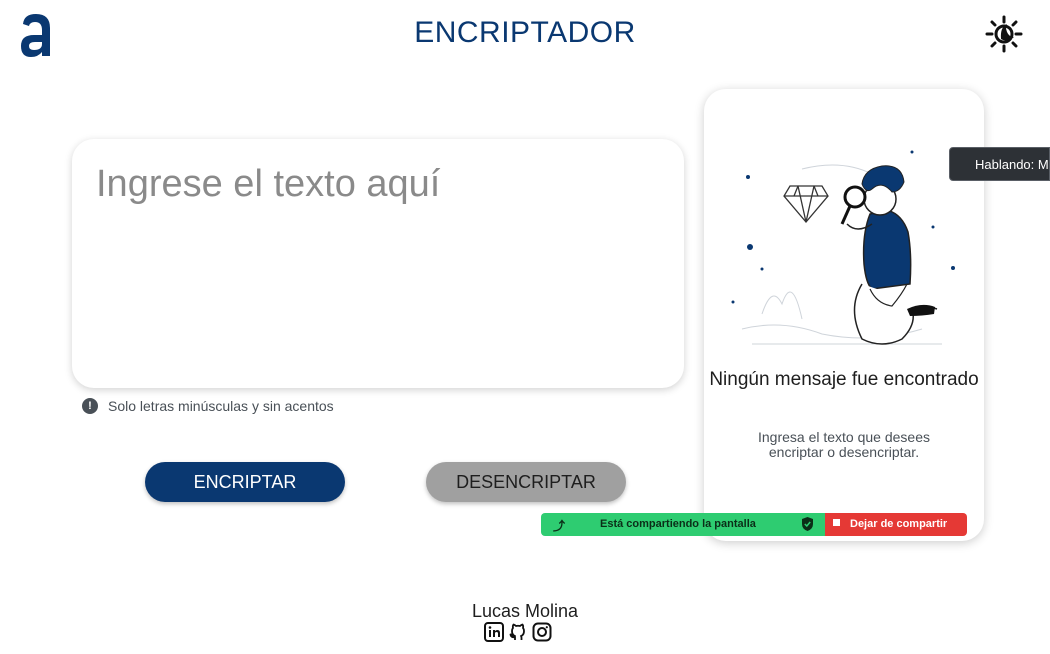 This screenshot has width=1050, height=654. What do you see at coordinates (836, 522) in the screenshot?
I see `stop-square-icon` at bounding box center [836, 522].